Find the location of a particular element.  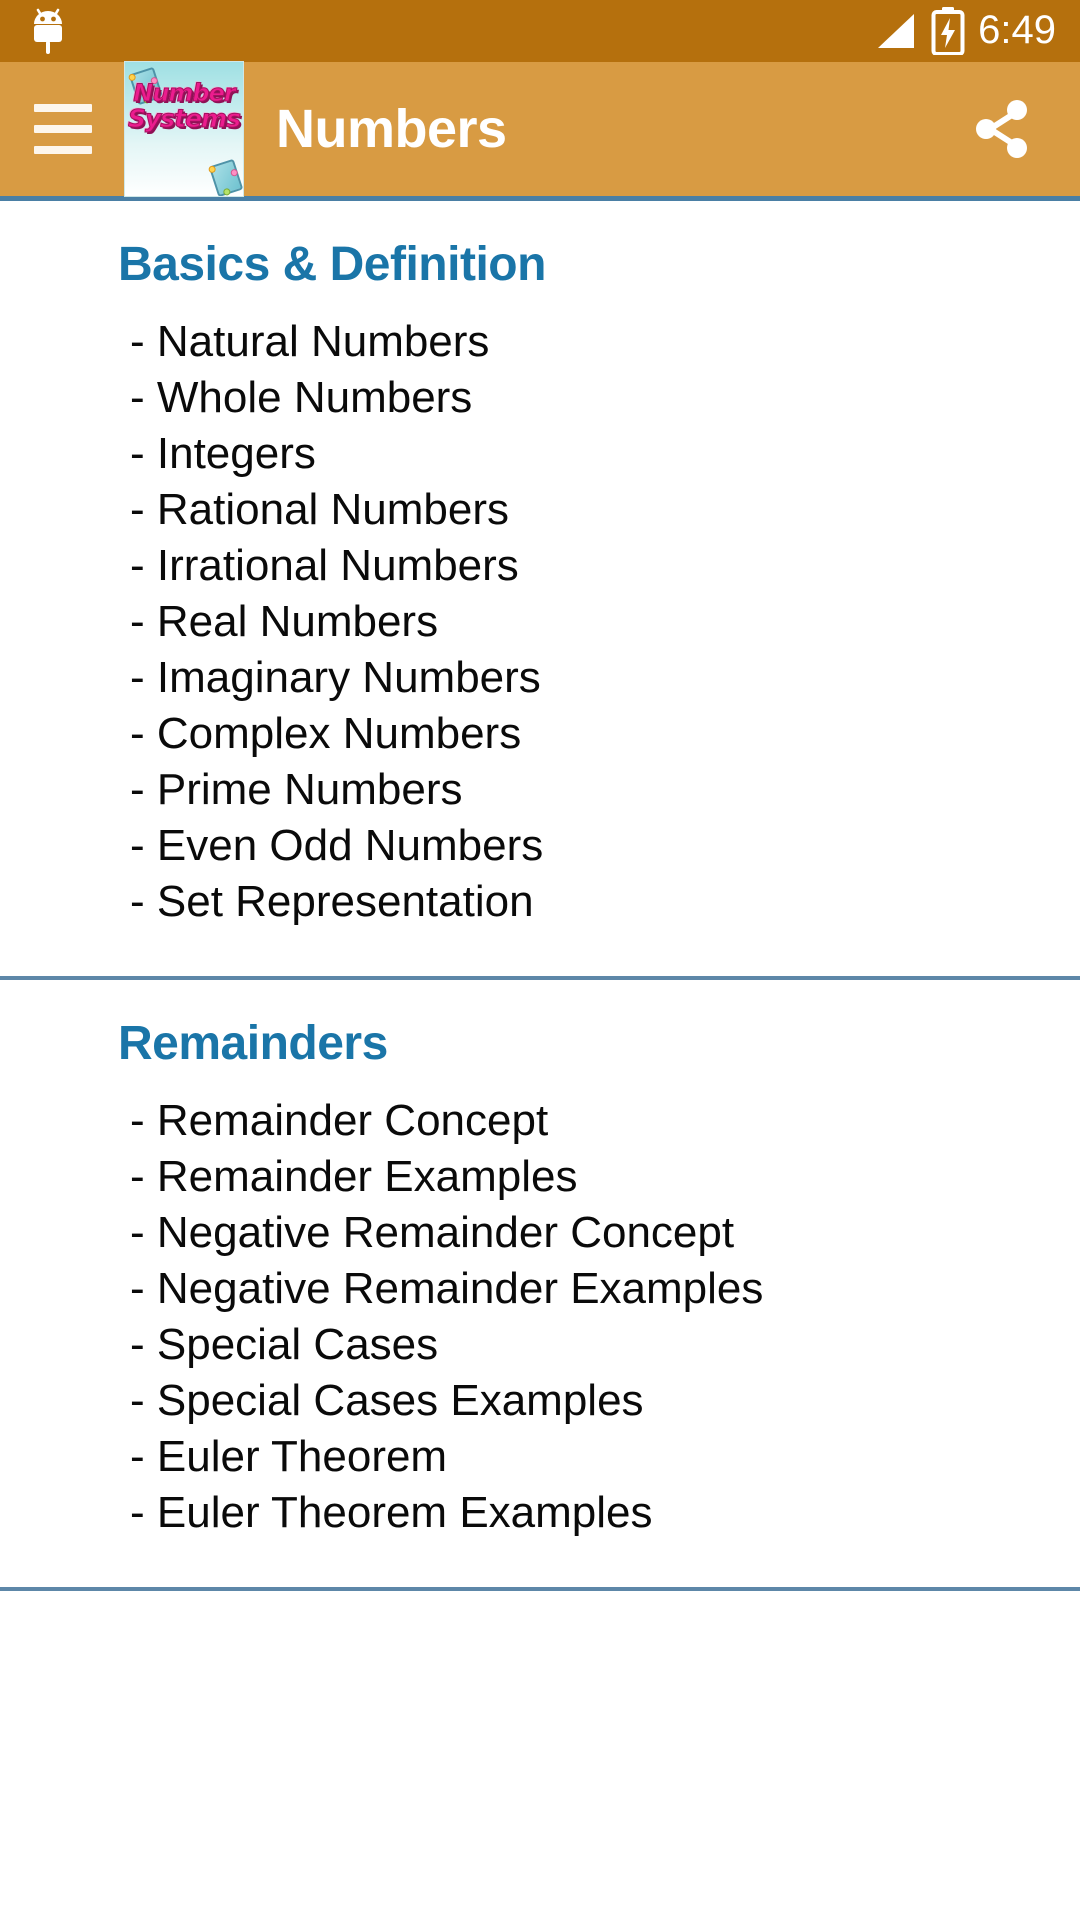

list-item: - Special Cases is located at coordinates (540, 1345).